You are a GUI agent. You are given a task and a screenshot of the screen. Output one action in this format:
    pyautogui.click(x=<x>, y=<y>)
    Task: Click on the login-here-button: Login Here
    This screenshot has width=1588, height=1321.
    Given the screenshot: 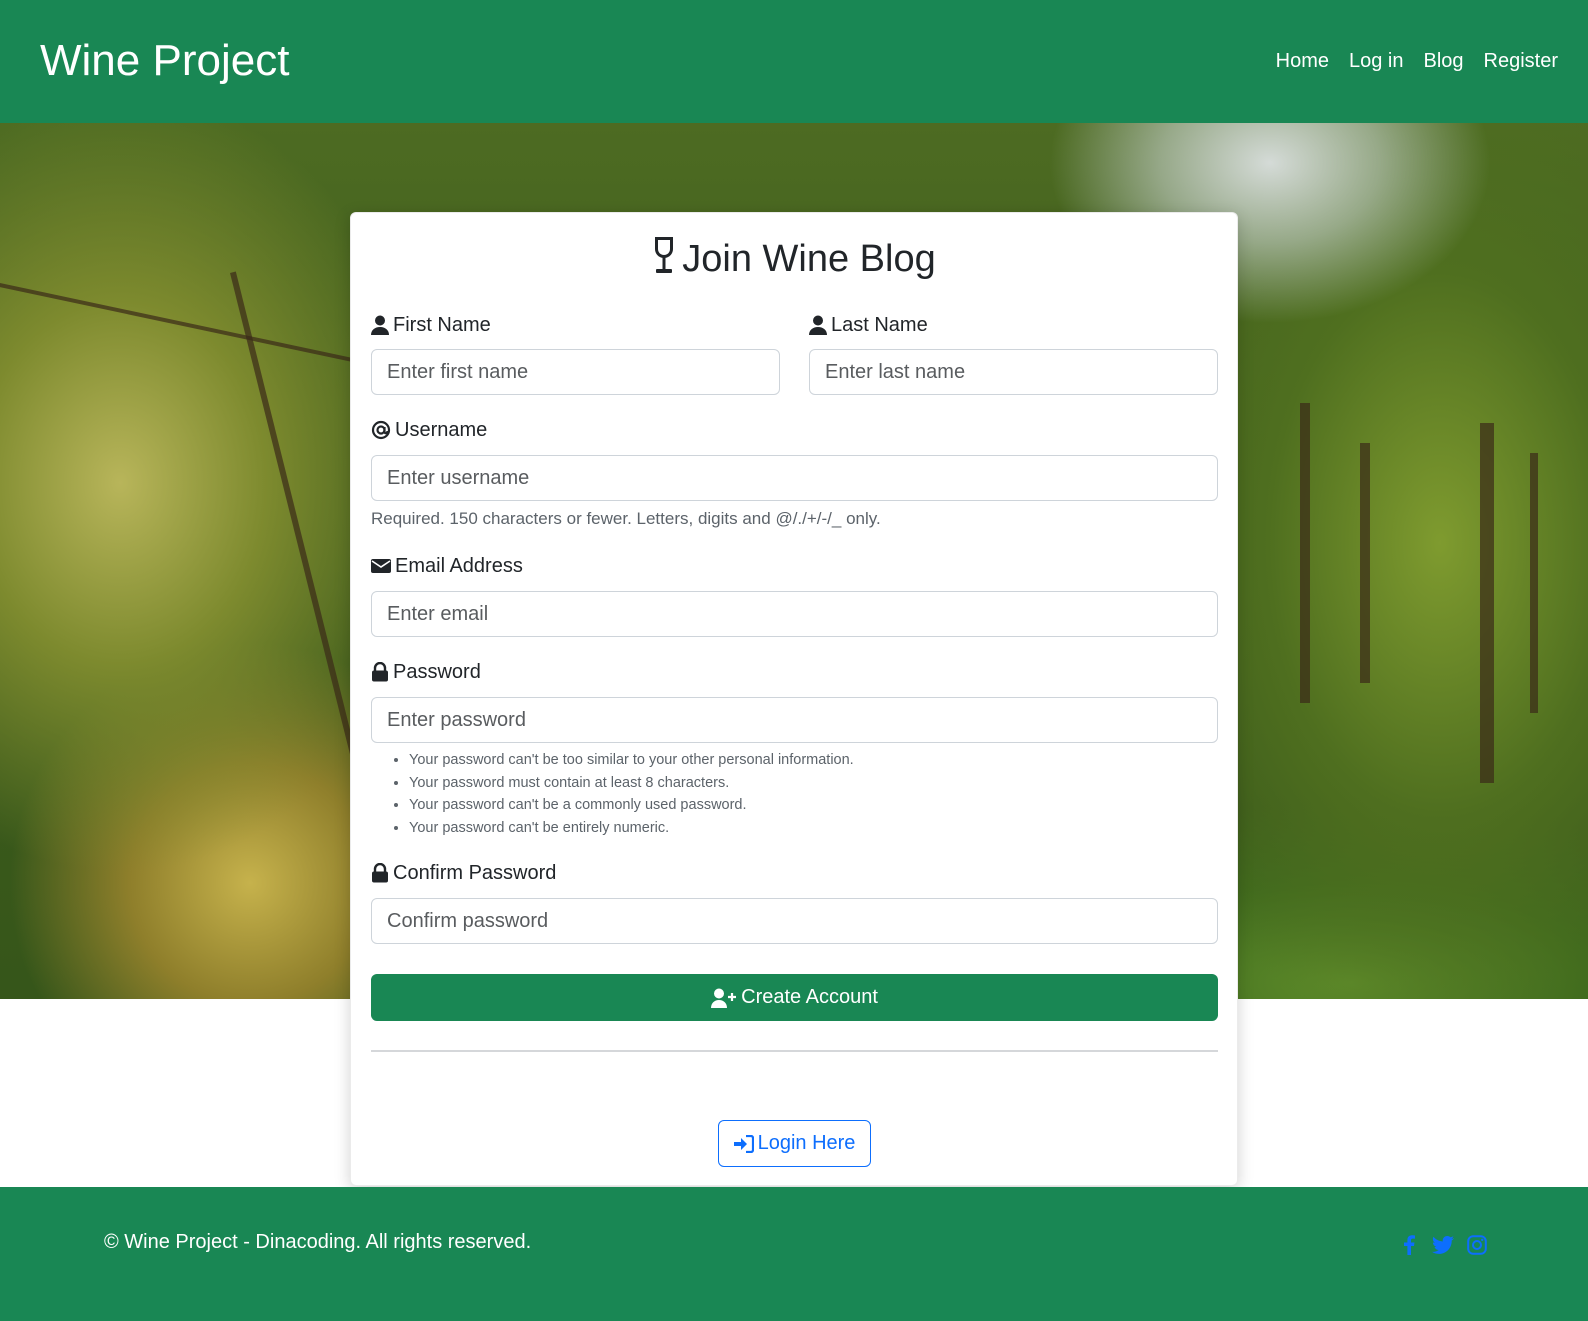 What is the action you would take?
    pyautogui.click(x=794, y=1143)
    